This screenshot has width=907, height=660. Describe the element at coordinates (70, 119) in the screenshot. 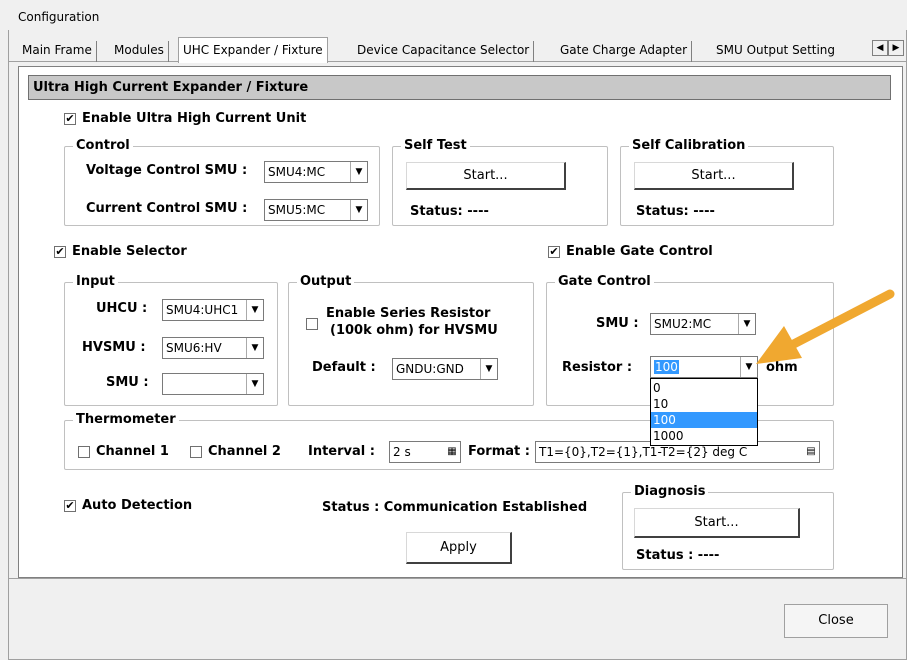

I see `enable-uhc-checkbox: ✔` at that location.